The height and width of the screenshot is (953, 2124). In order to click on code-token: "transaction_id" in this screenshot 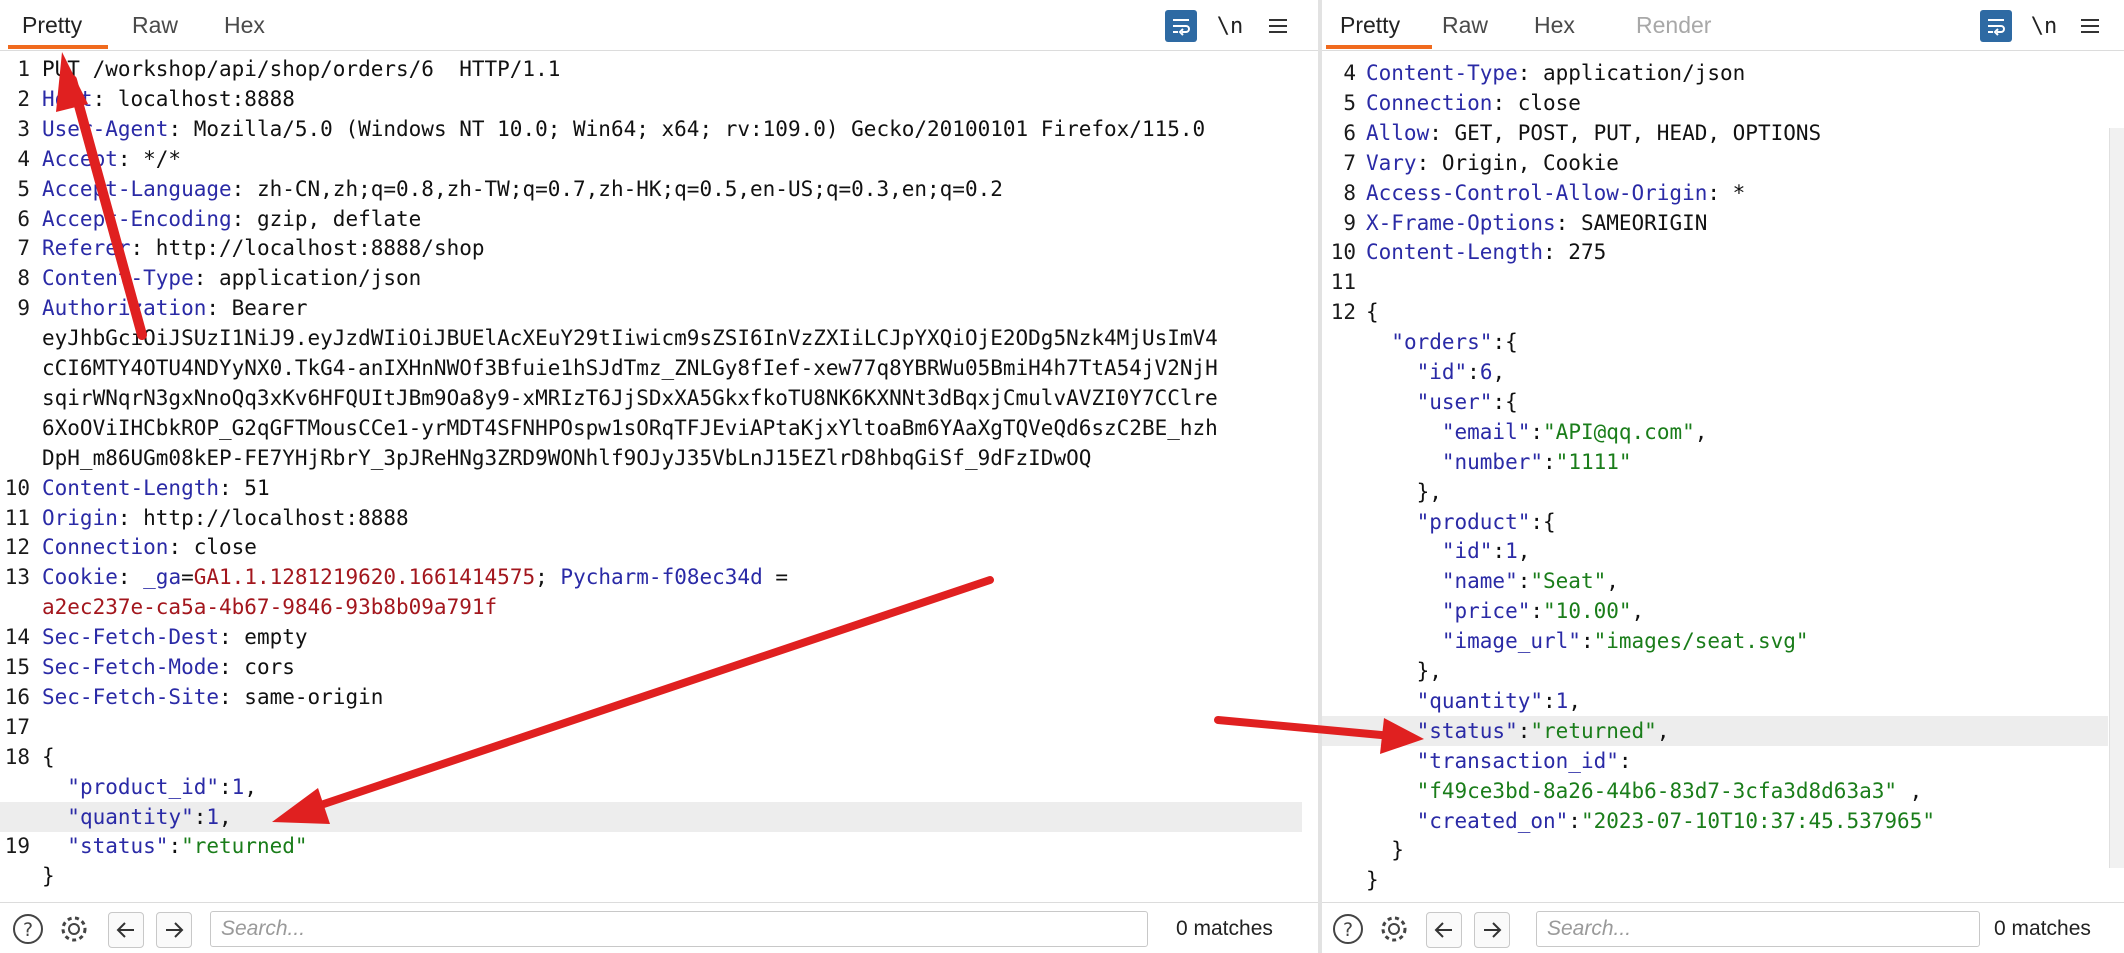, I will do `click(1517, 760)`.